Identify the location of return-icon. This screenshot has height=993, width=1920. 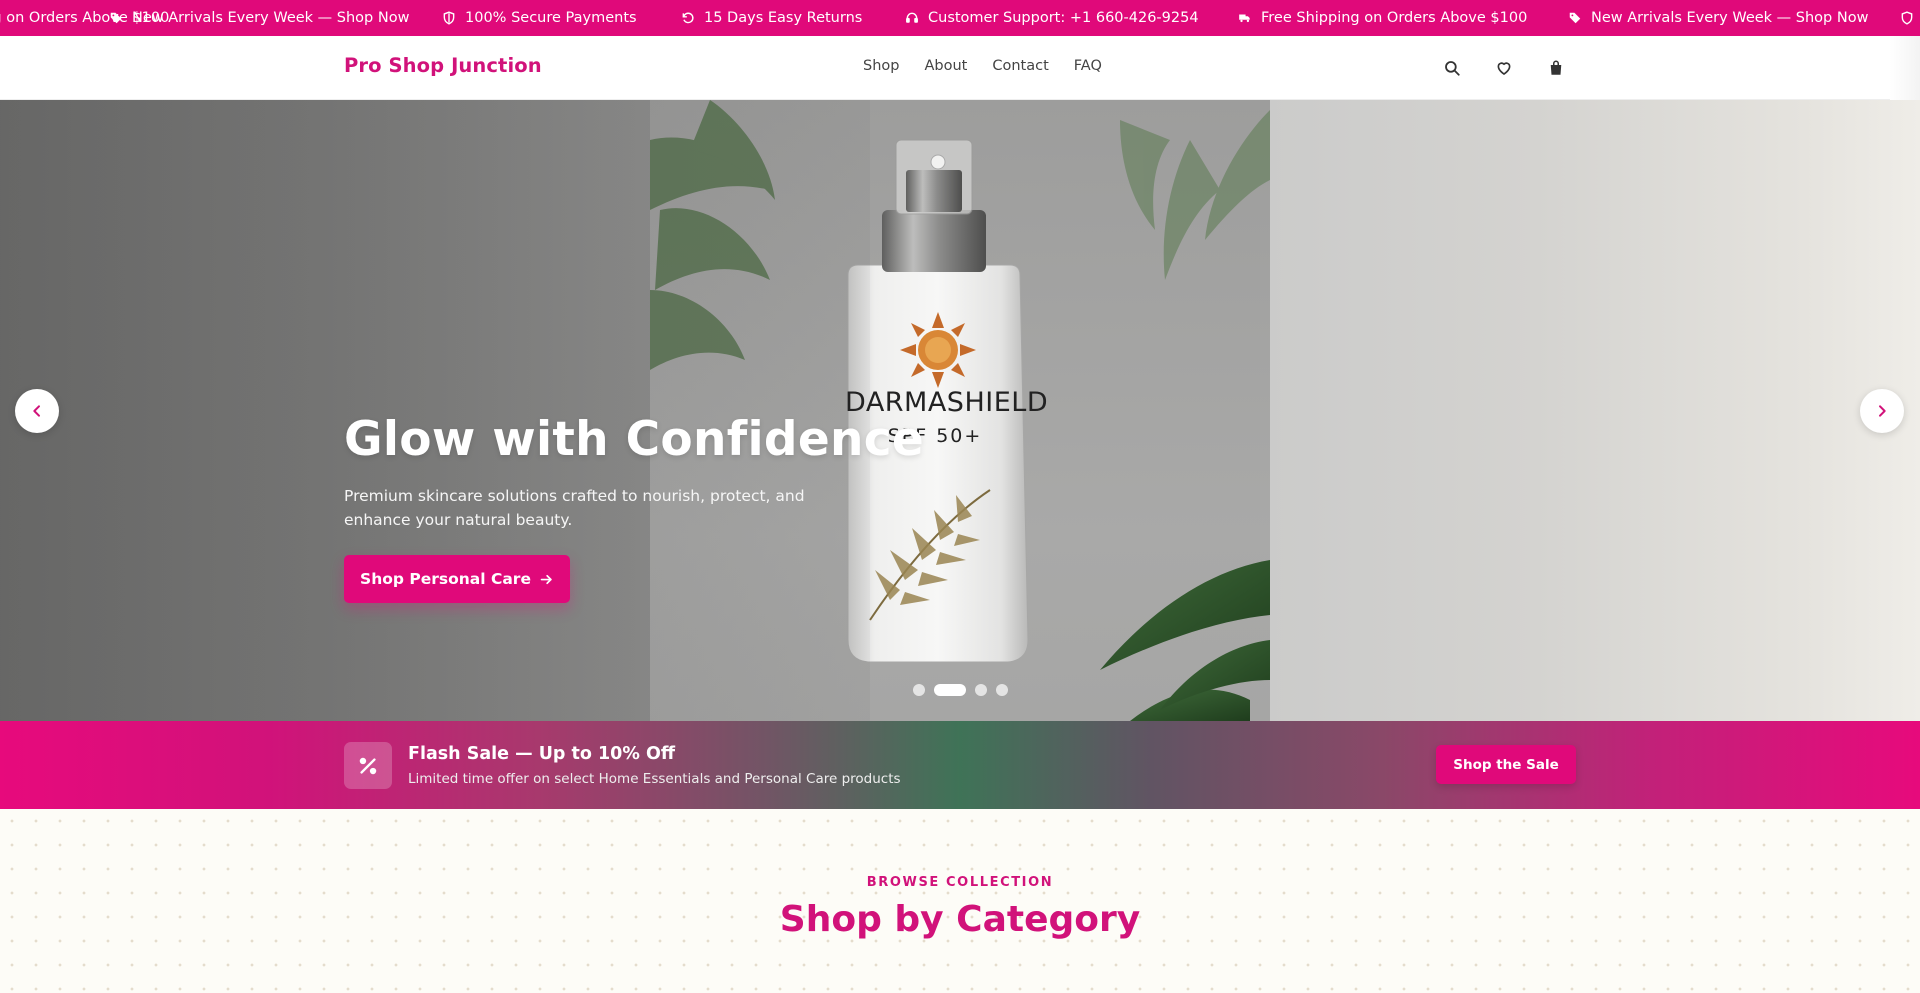
(688, 18).